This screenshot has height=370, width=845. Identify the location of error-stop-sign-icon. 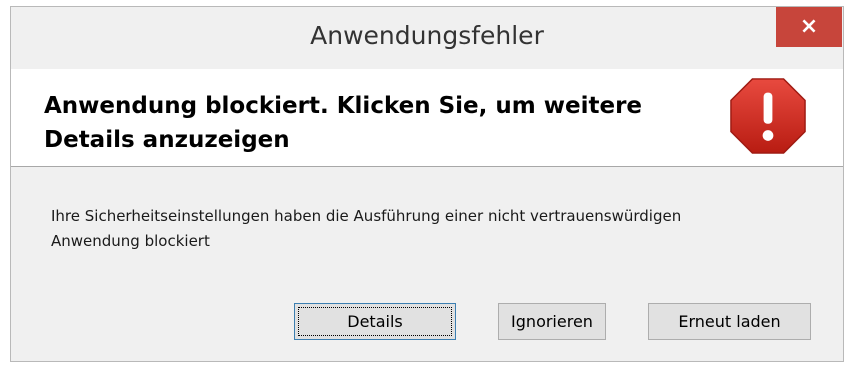
(768, 116).